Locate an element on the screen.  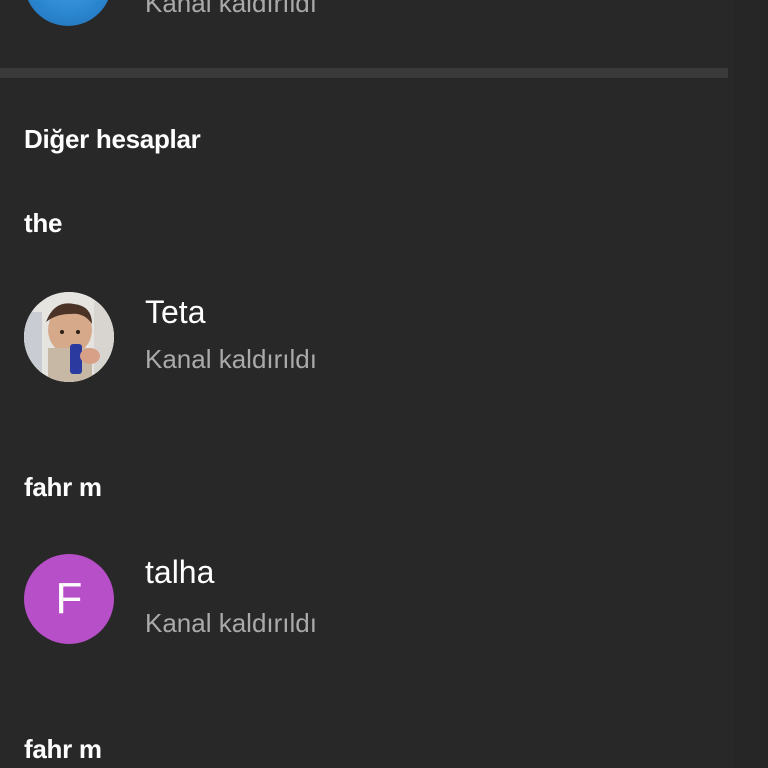
section-title: Diğer hesaplar is located at coordinates (112, 139).